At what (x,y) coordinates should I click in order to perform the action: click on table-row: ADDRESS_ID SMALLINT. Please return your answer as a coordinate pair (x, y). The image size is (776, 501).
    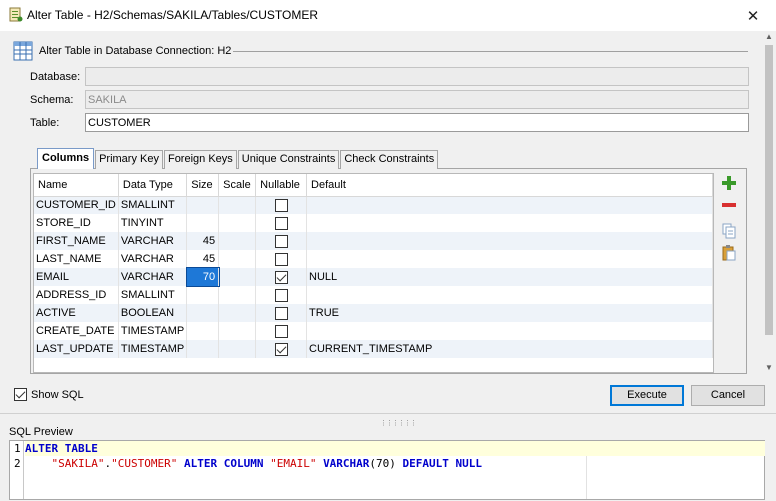
    Looking at the image, I should click on (373, 295).